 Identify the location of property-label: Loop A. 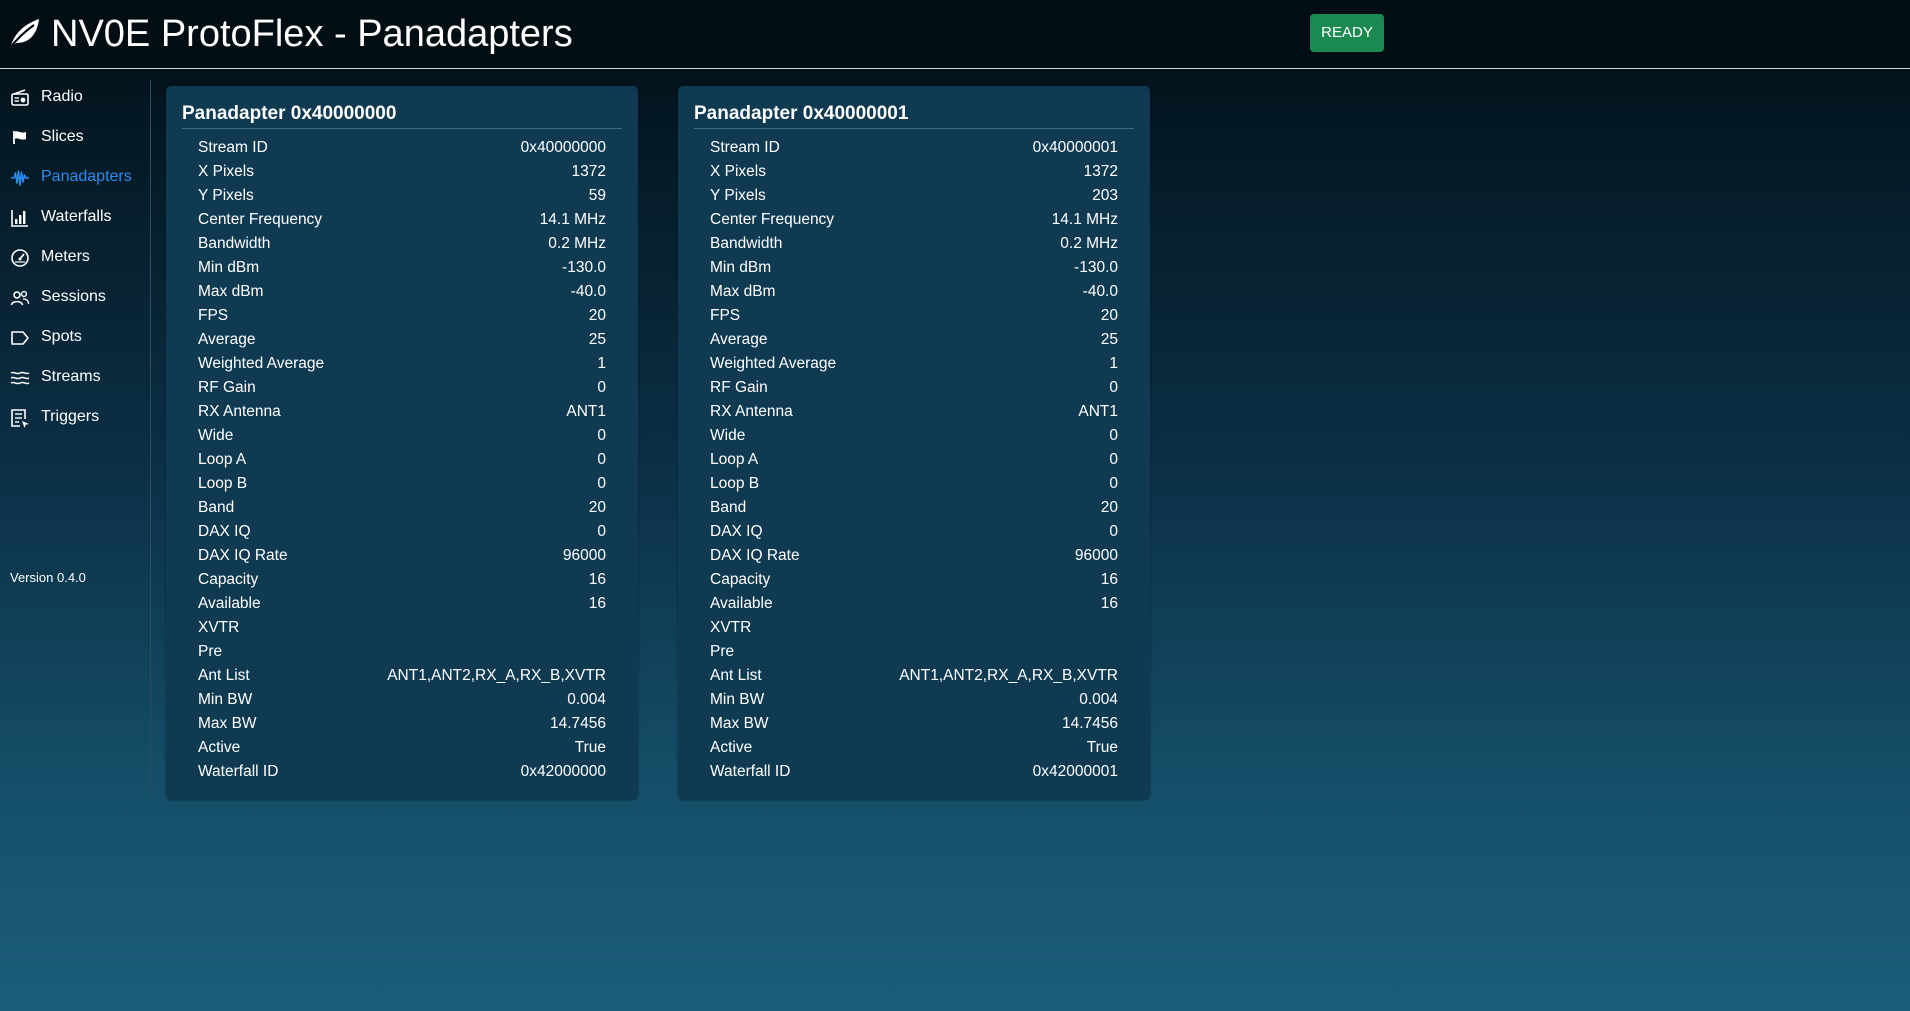
(222, 459).